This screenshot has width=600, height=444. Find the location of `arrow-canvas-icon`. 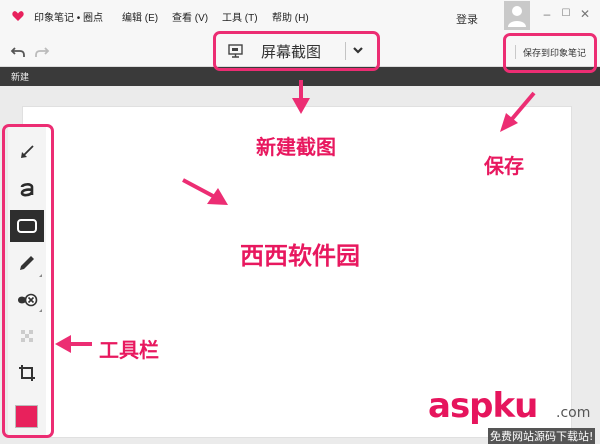

arrow-canvas-icon is located at coordinates (205, 191).